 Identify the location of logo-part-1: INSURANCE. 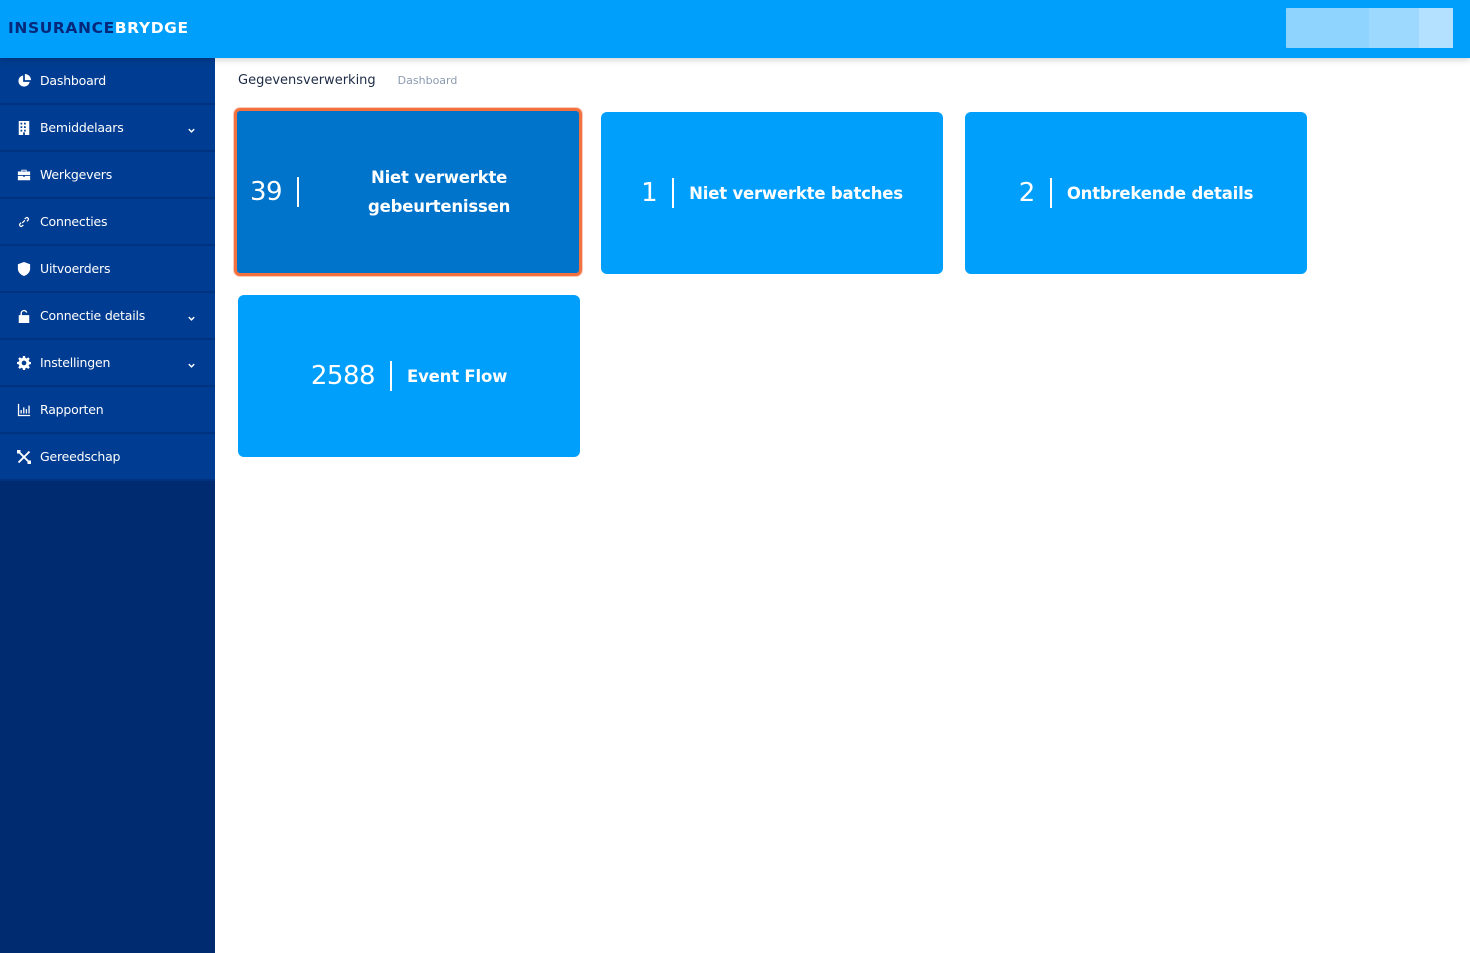
(61, 28).